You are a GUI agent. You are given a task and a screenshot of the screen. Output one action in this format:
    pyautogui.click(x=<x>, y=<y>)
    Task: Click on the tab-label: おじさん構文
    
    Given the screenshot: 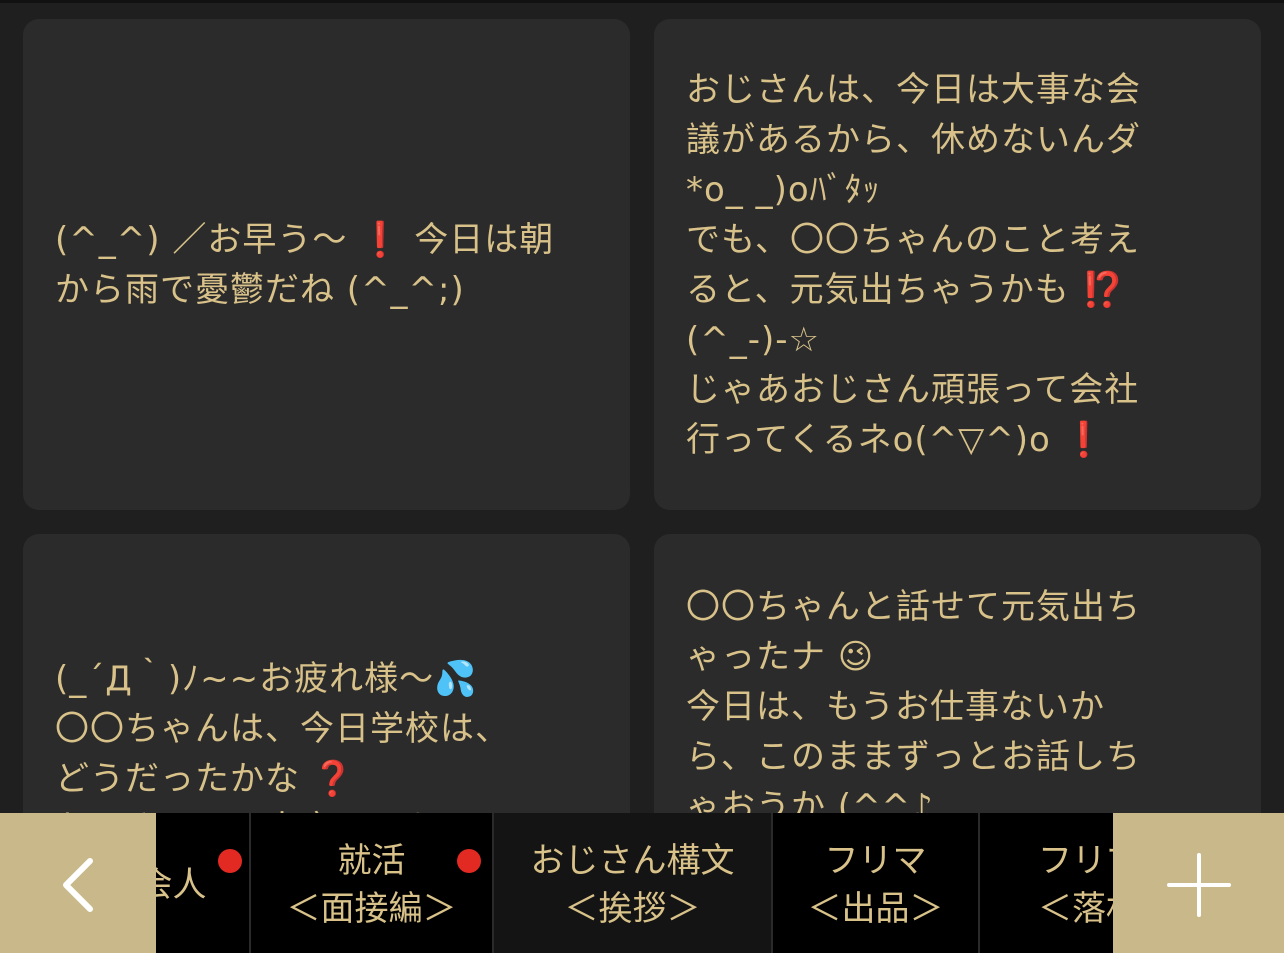 What is the action you would take?
    pyautogui.click(x=632, y=860)
    